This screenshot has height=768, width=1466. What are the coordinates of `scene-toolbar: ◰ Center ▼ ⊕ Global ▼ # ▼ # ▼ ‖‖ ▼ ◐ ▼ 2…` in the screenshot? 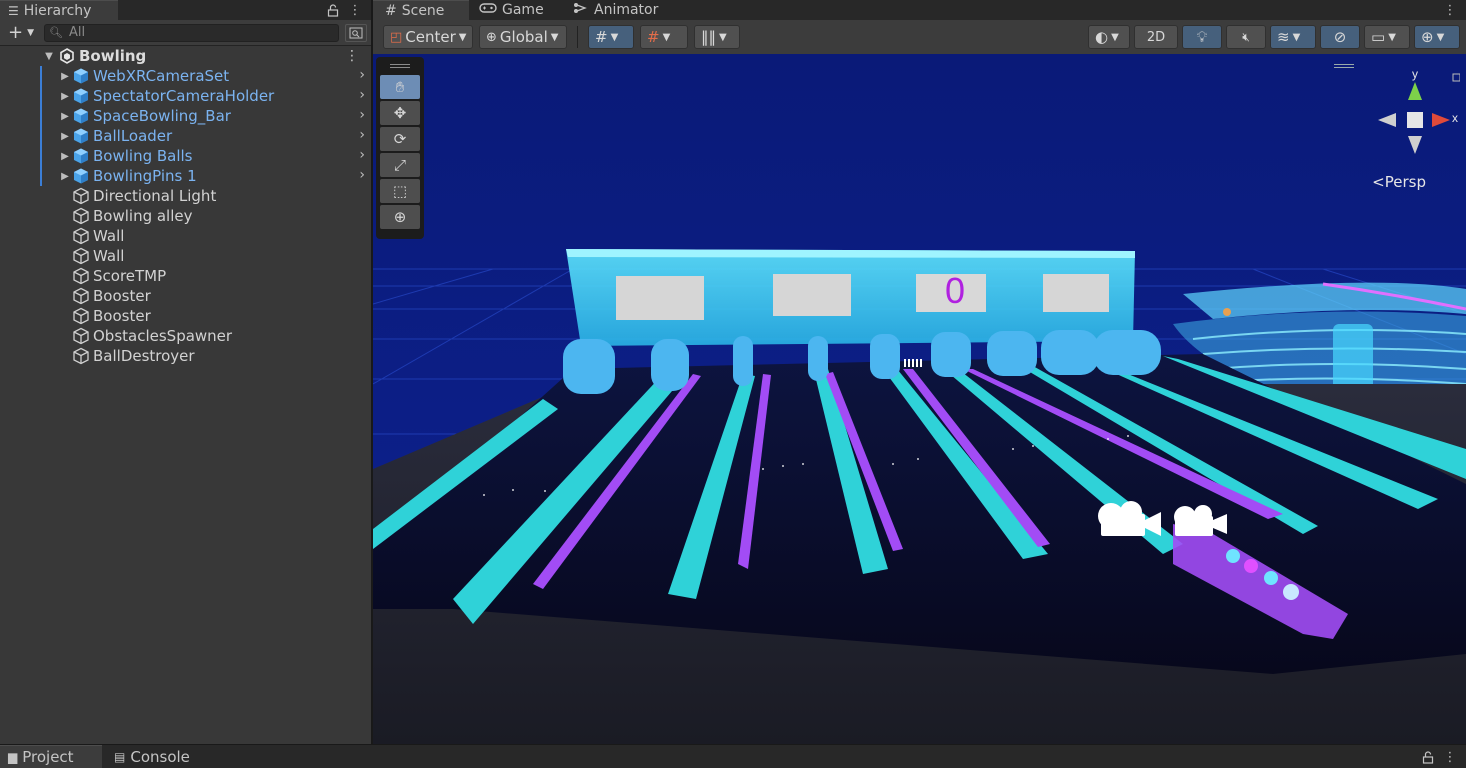 It's located at (919, 37).